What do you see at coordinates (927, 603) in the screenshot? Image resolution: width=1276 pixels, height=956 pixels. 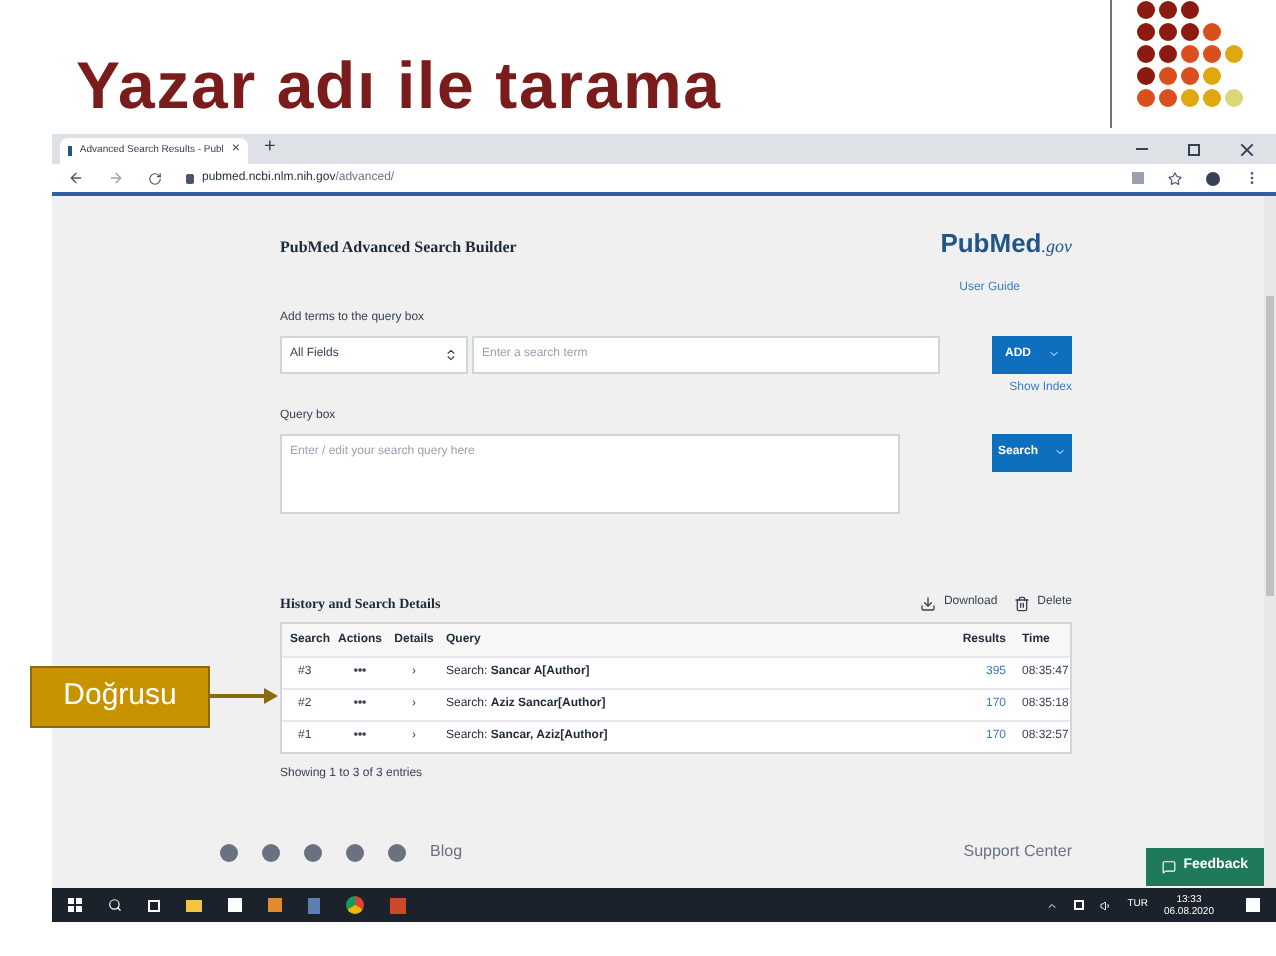 I see `download-icon` at bounding box center [927, 603].